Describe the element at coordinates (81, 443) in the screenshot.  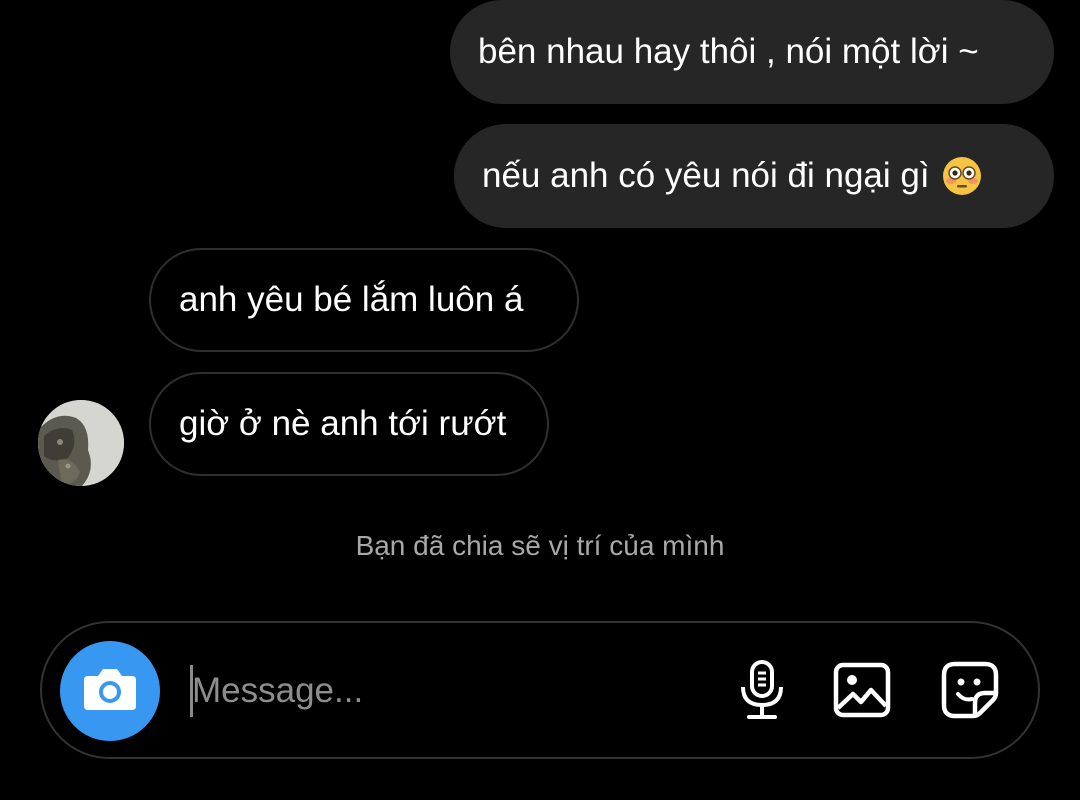
I see `avatar` at that location.